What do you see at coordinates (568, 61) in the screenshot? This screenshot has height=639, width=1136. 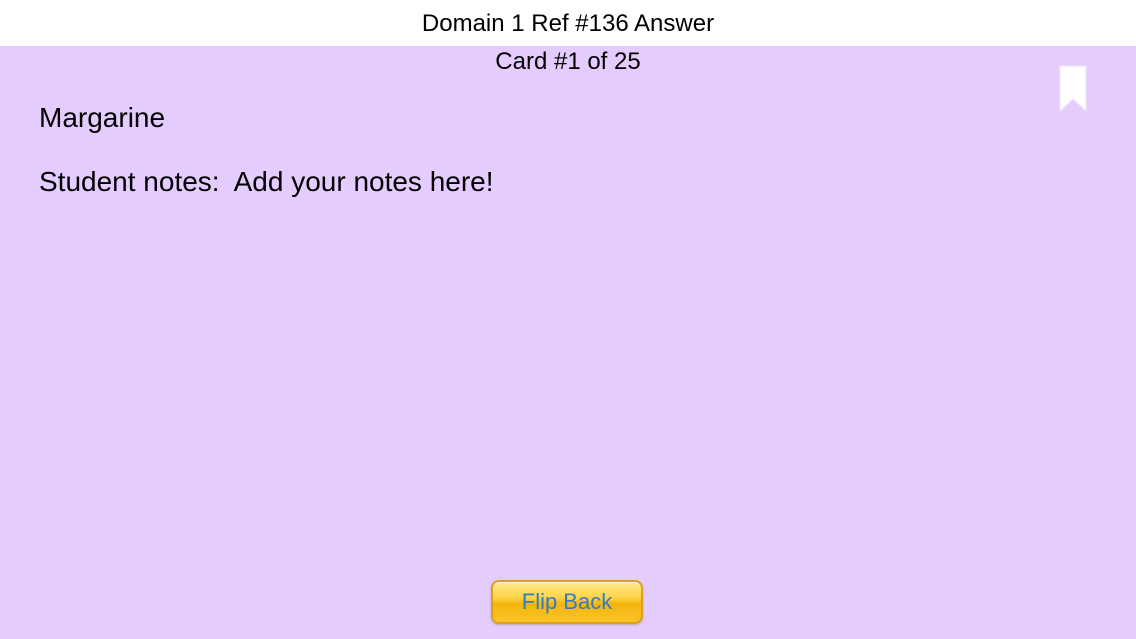 I see `card-counter: Card #1 of 25` at bounding box center [568, 61].